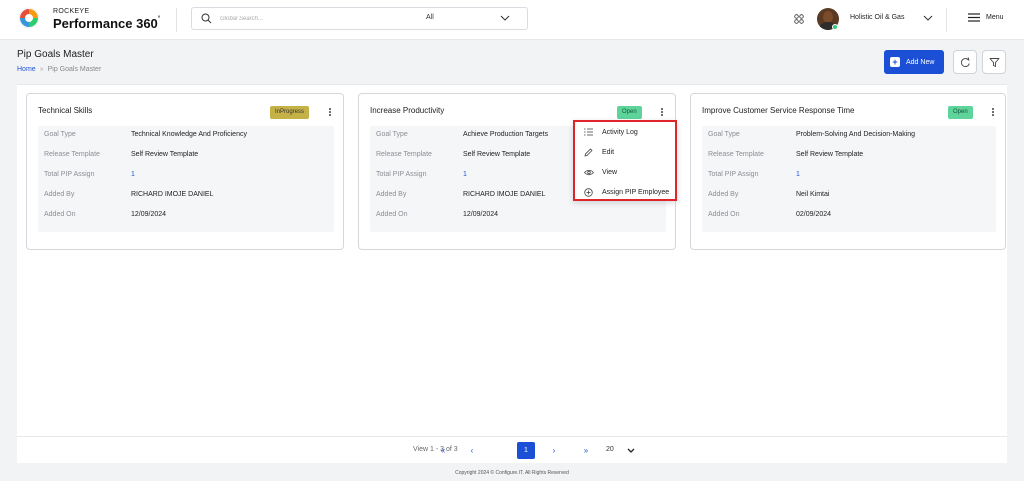  I want to click on pencil-icon, so click(588, 152).